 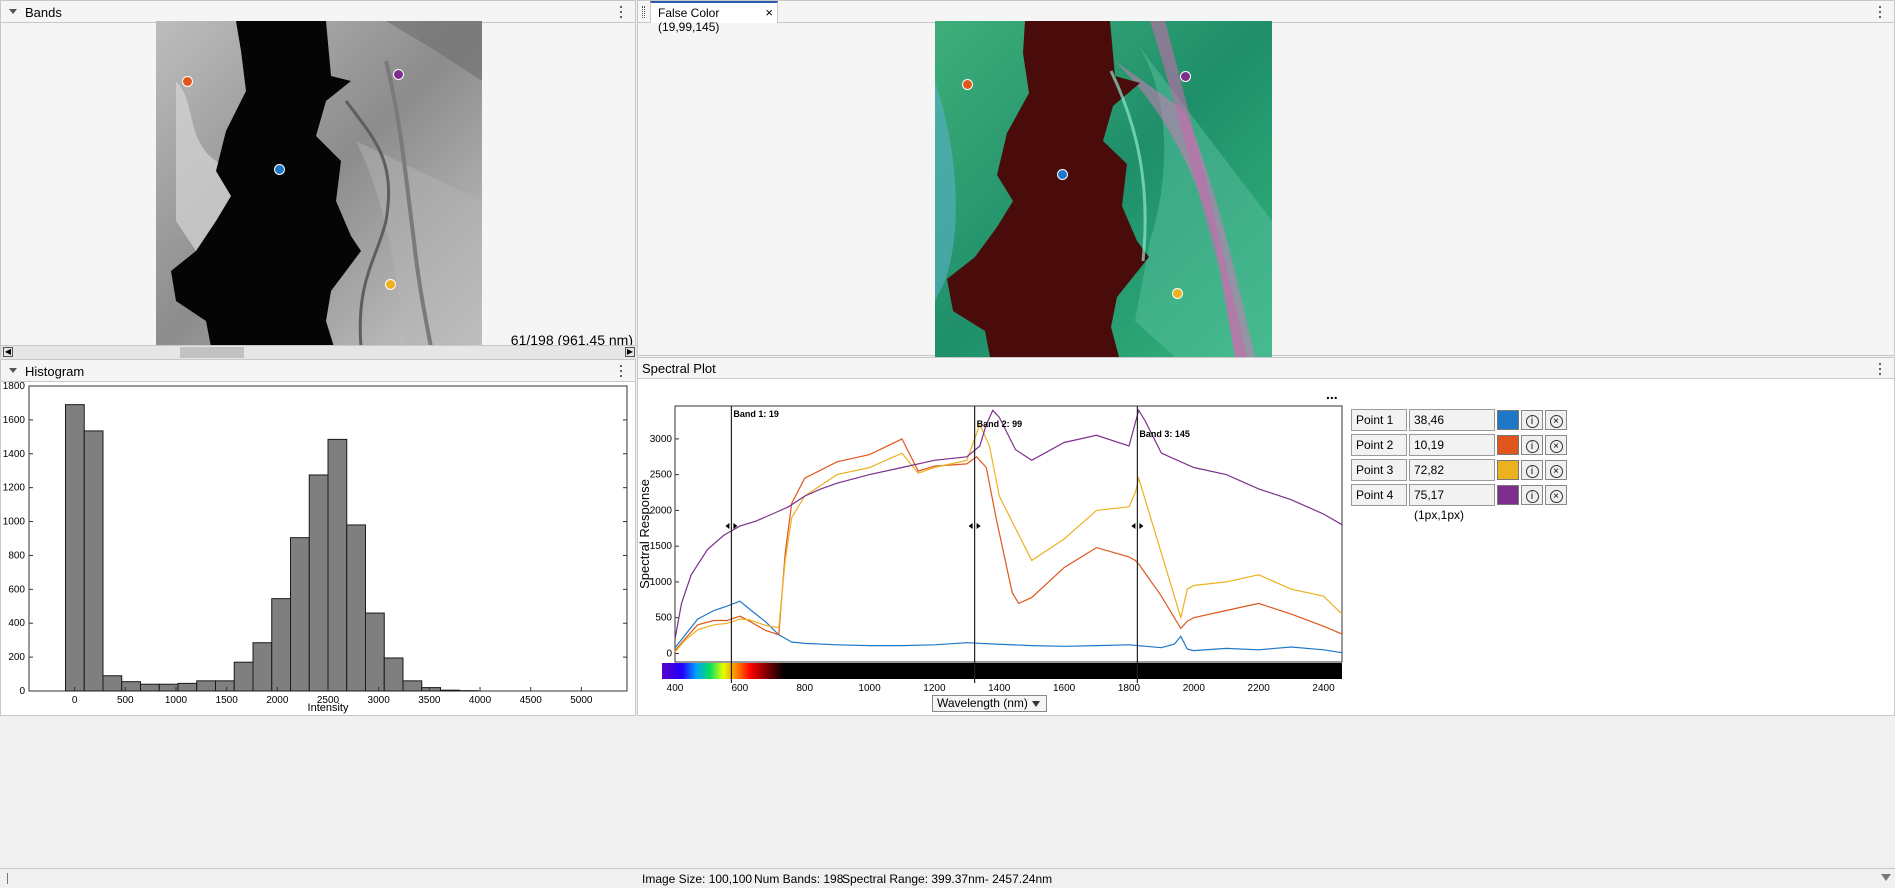 I want to click on bands-panel-title: Bands, so click(x=43, y=12).